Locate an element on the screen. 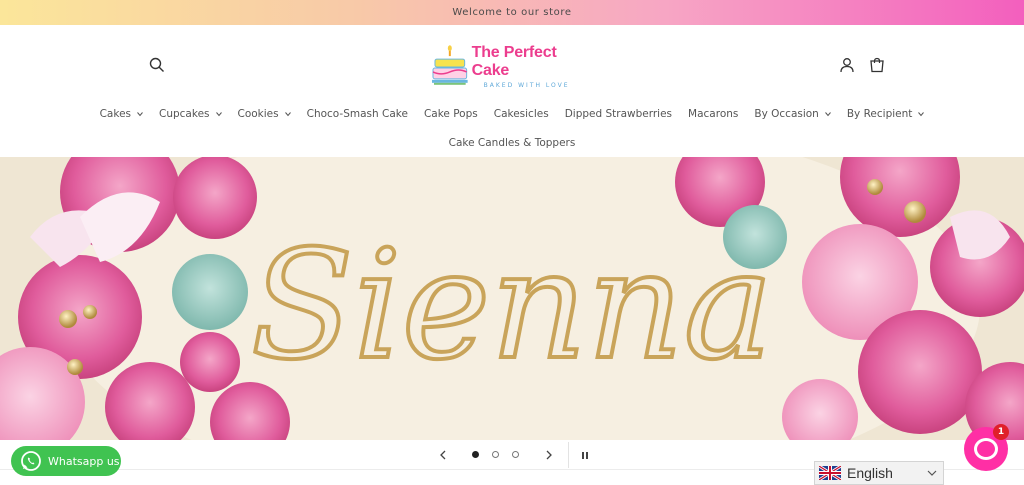 This screenshot has width=1024, height=485. nav-label: Cake Pops is located at coordinates (450, 114).